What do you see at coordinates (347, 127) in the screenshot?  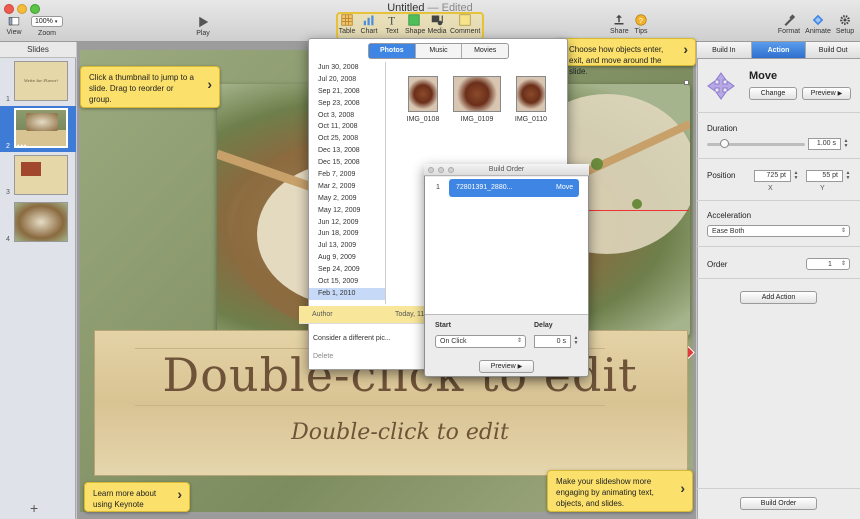 I see `list-item: Oct 11, 2008` at bounding box center [347, 127].